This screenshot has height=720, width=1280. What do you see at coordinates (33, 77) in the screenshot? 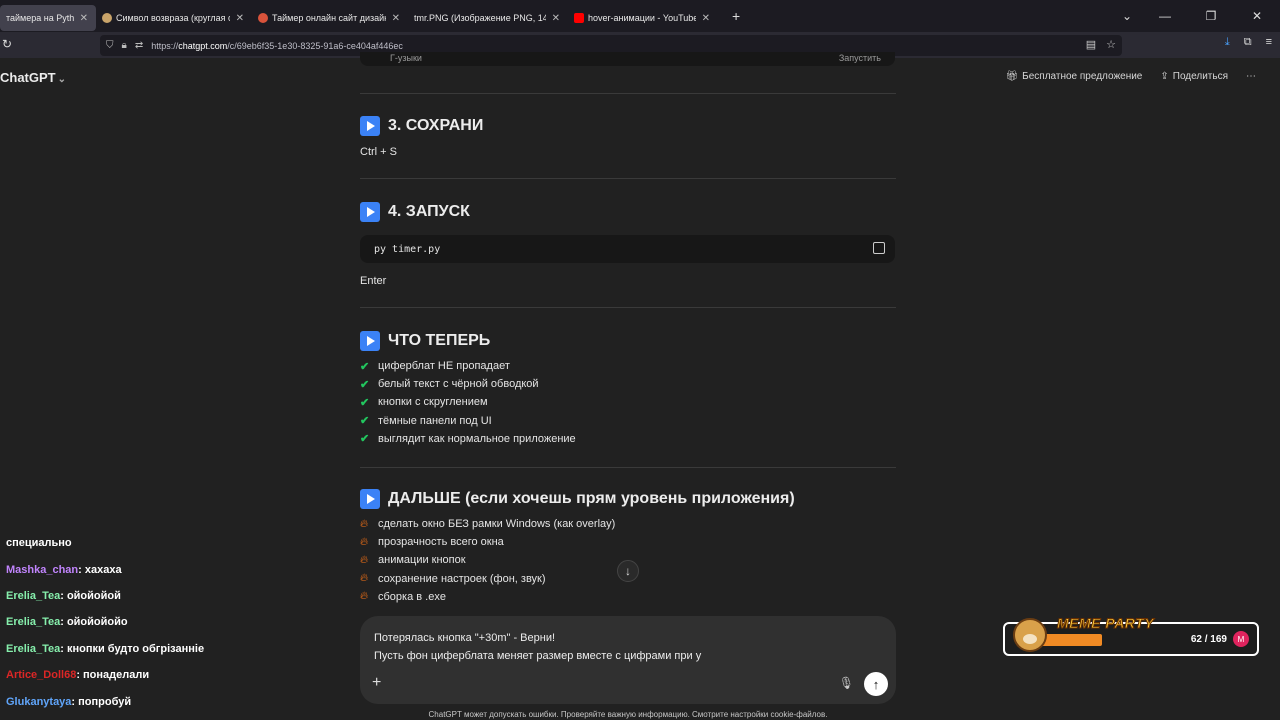
I see `model-selector: ChatGPT ⌄` at bounding box center [33, 77].